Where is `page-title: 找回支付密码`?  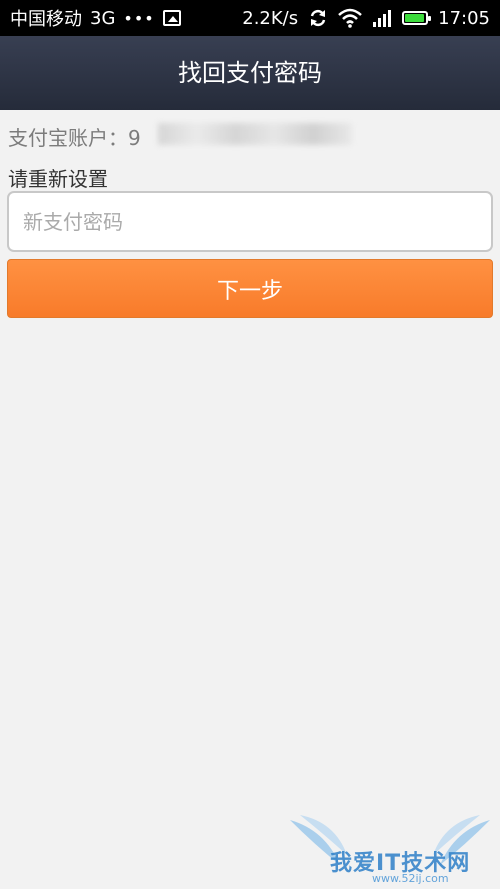
page-title: 找回支付密码 is located at coordinates (250, 73).